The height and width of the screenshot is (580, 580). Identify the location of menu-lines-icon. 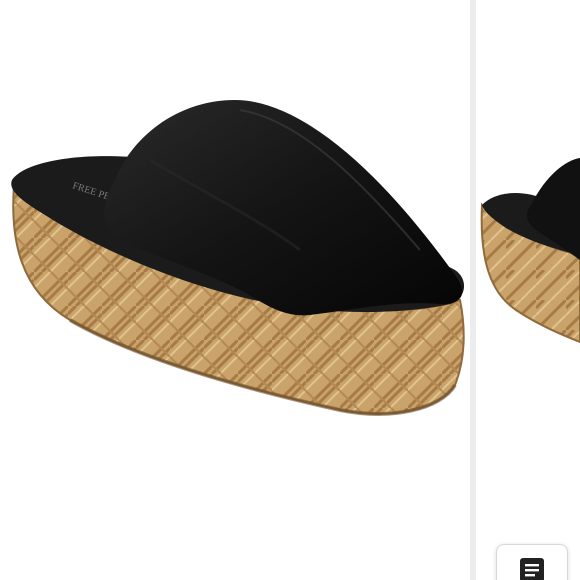
(532, 569).